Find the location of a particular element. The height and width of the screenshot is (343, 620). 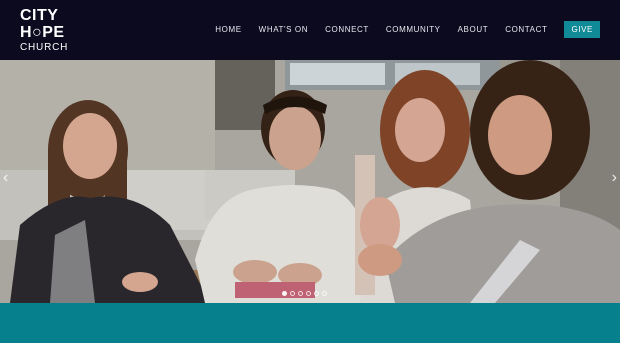

slider-pagination is located at coordinates (306, 293).